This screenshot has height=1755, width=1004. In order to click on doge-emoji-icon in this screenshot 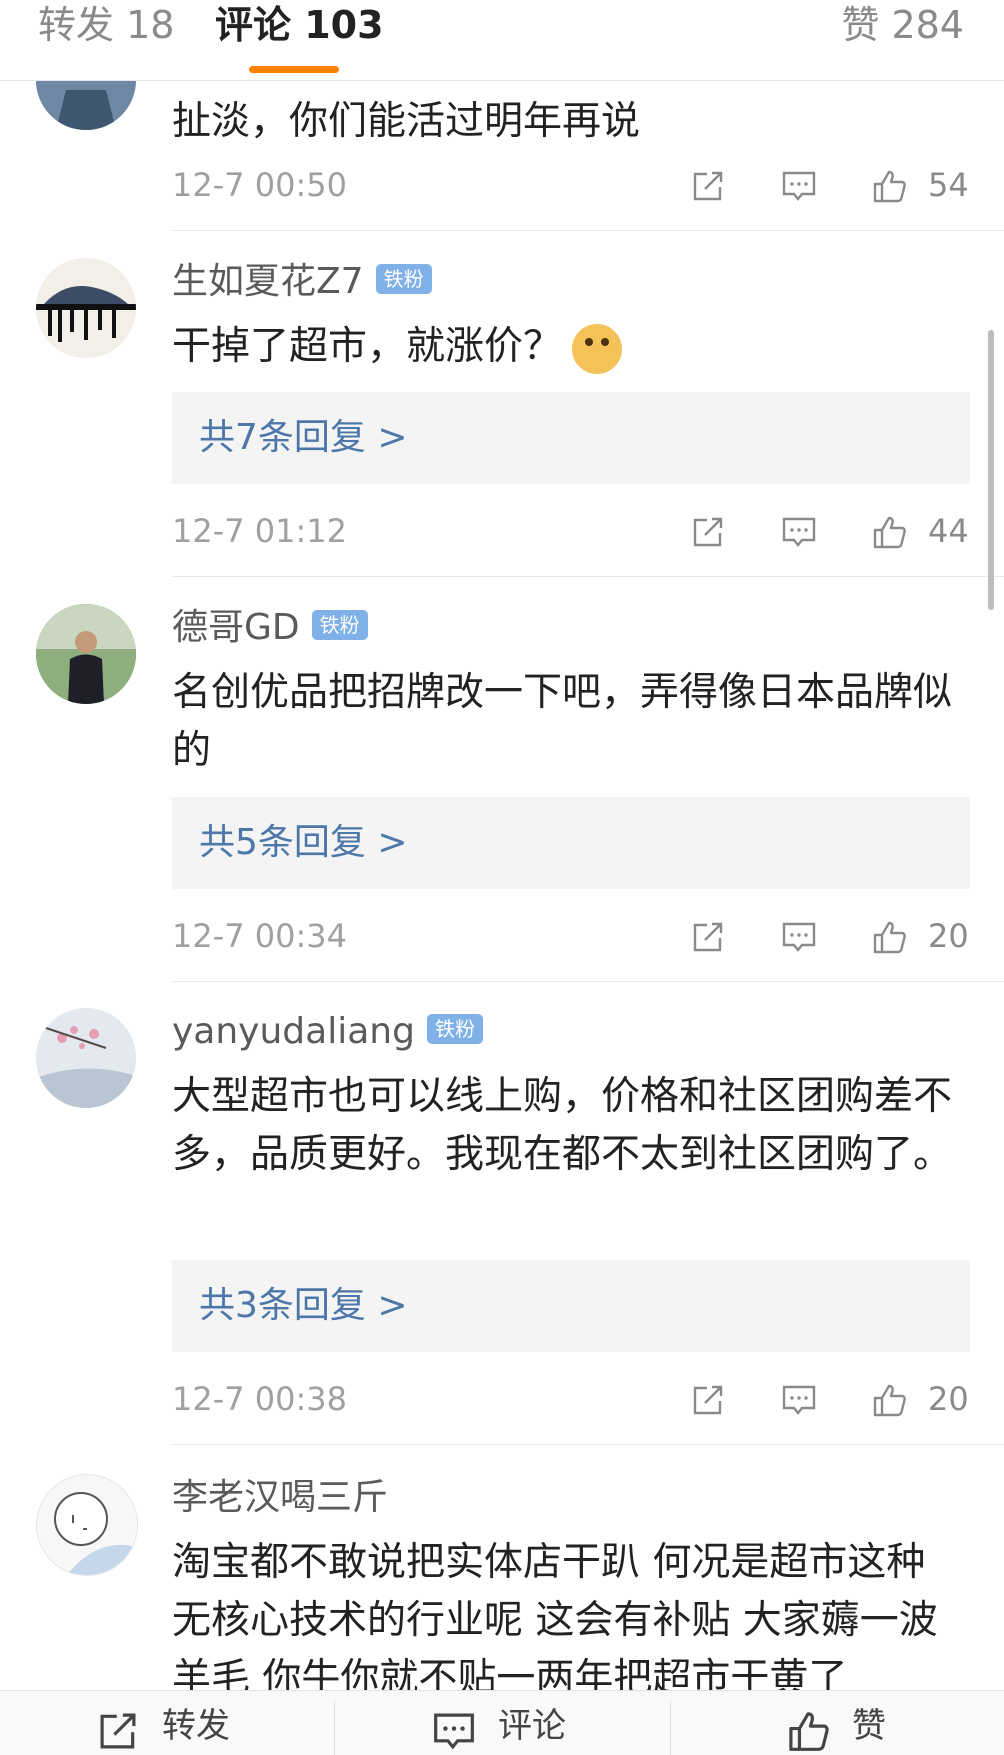, I will do `click(597, 348)`.